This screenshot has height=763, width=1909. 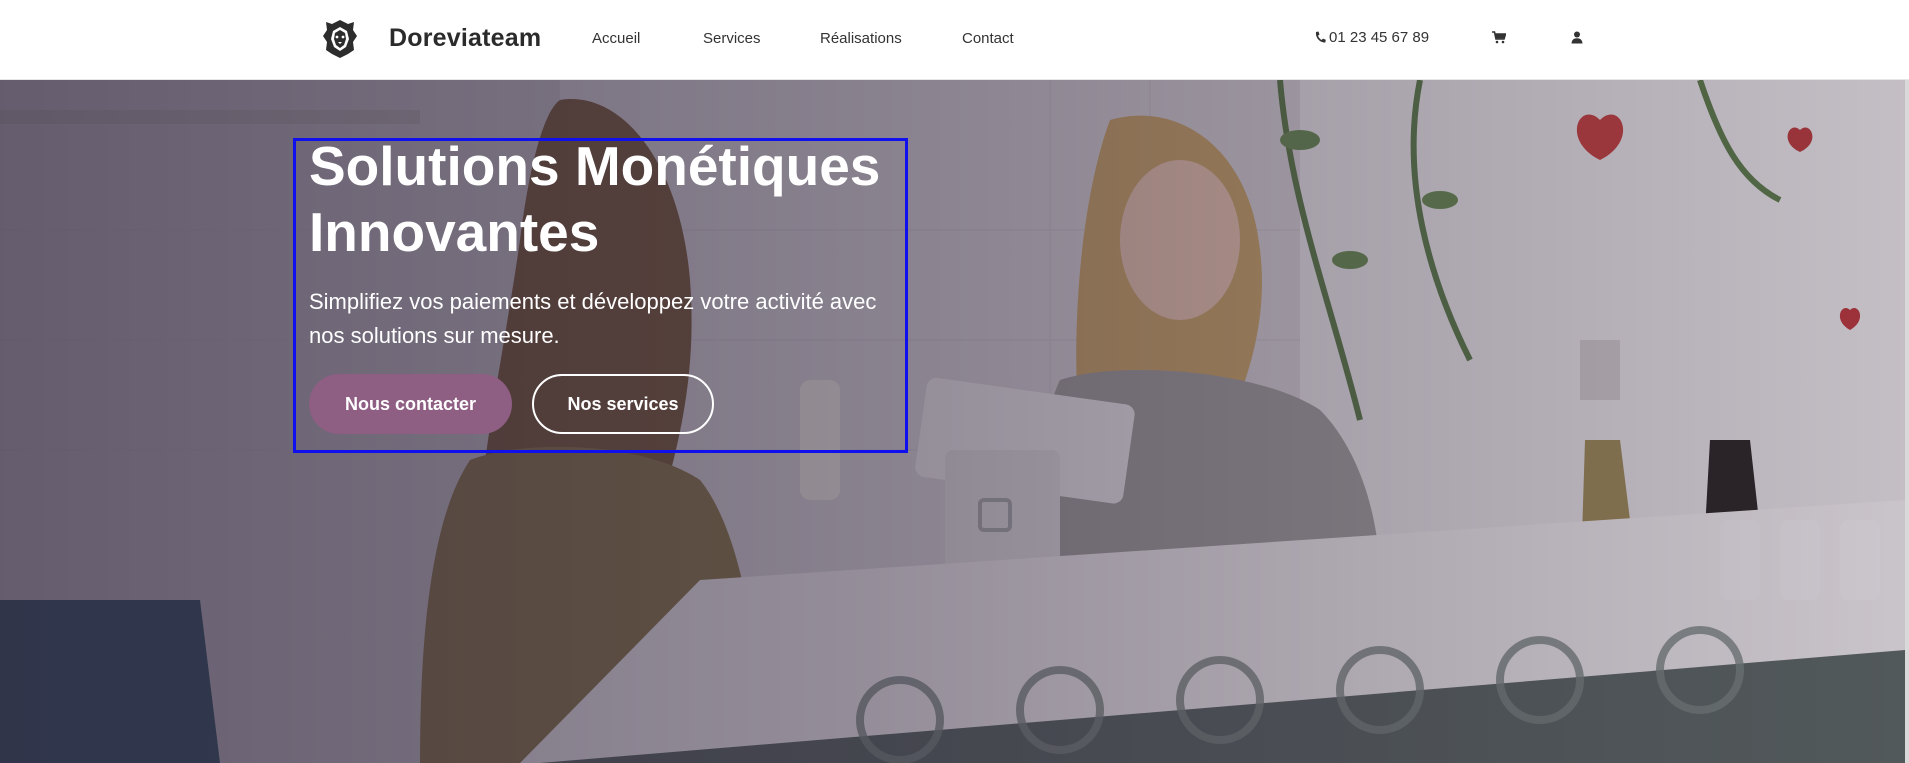 What do you see at coordinates (623, 404) in the screenshot?
I see `services-button: Nos services` at bounding box center [623, 404].